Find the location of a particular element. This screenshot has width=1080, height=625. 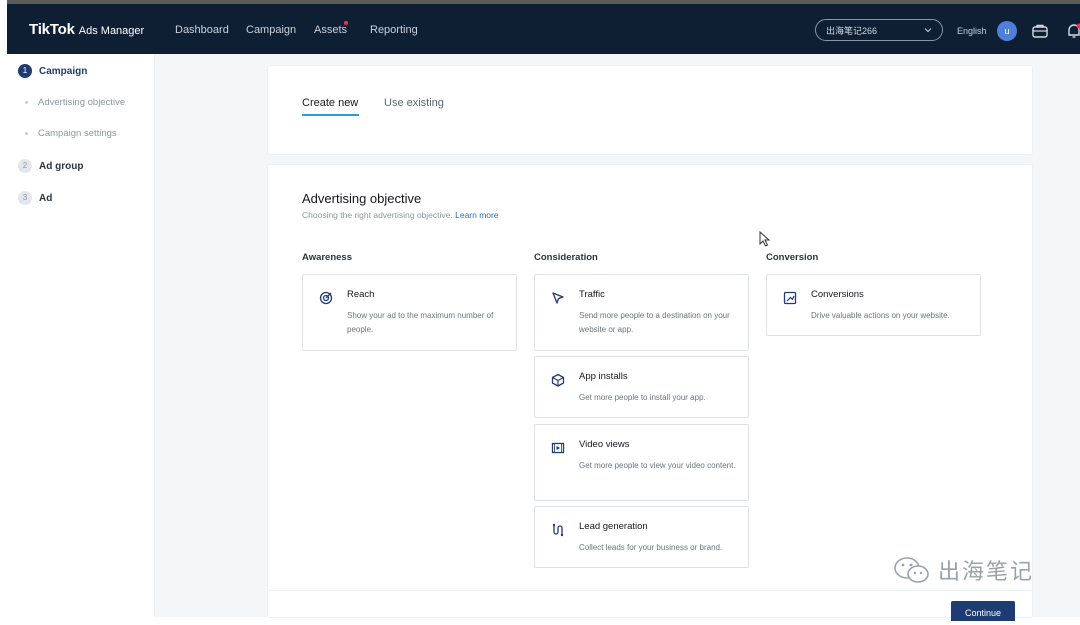

sidebar-substep-advertising-objective: Advertising objective is located at coordinates (75, 102).